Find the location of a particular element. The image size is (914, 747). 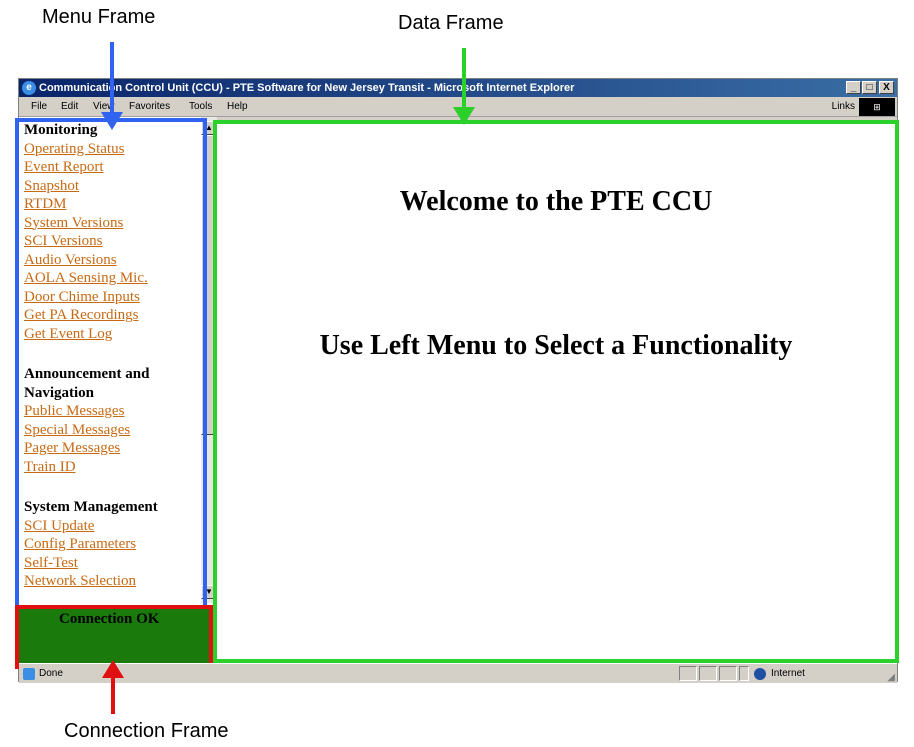

data-arrow-head-icon is located at coordinates (464, 116).